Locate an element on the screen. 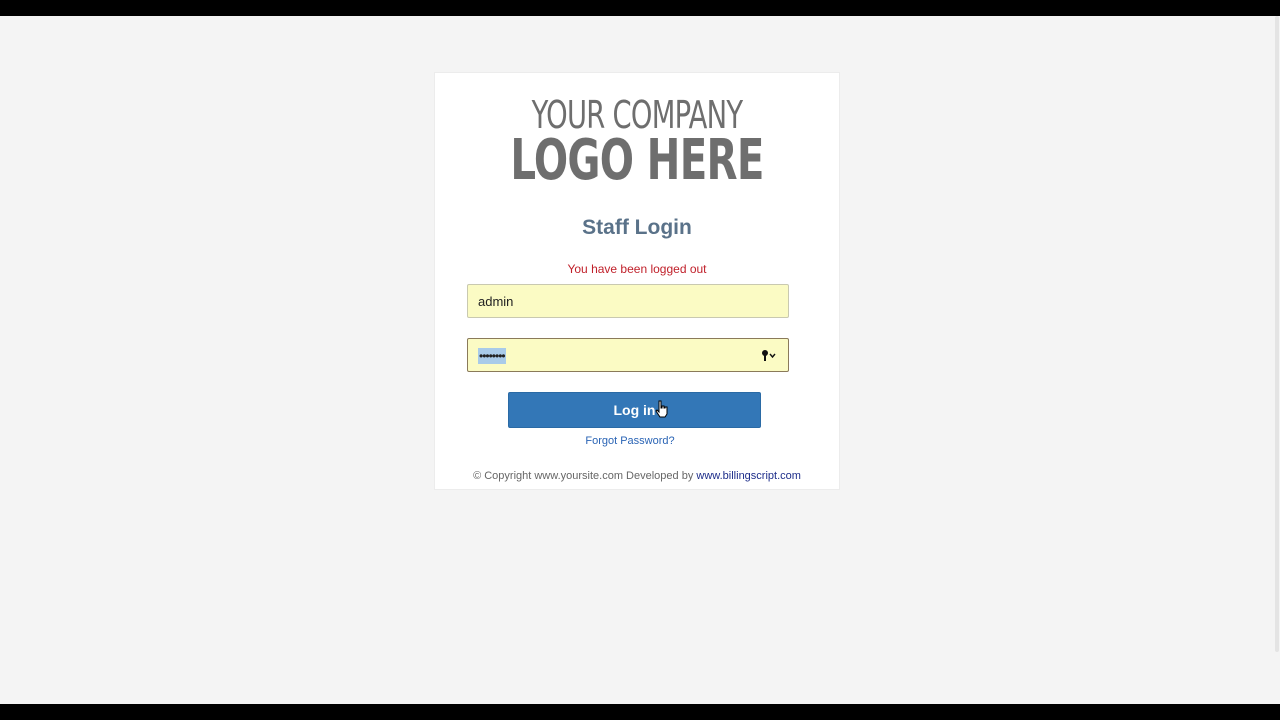 This screenshot has height=720, width=1280. logout-message: You have been logged out is located at coordinates (637, 269).